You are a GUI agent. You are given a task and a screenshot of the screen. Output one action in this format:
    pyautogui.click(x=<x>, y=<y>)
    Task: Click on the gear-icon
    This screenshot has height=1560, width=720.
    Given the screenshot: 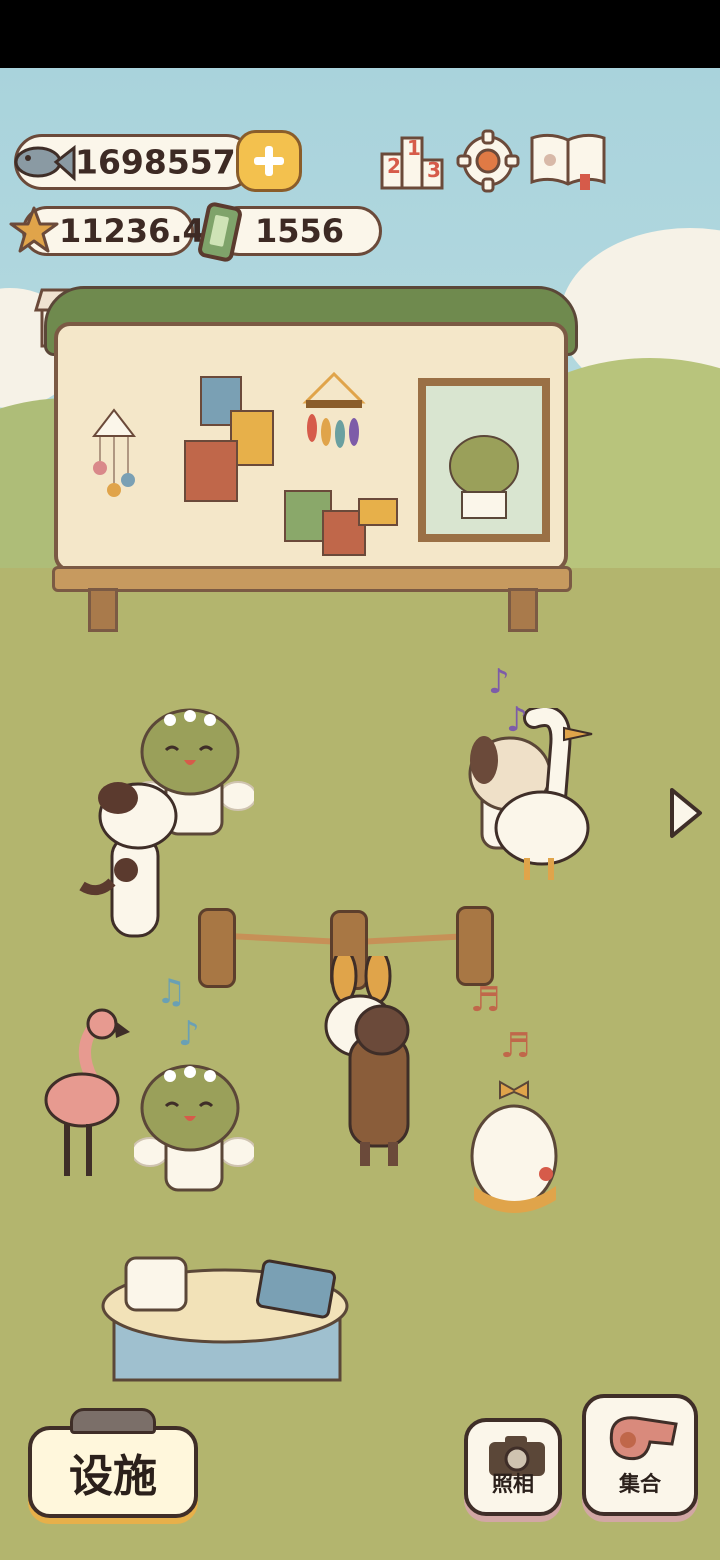 What is the action you would take?
    pyautogui.click(x=488, y=161)
    